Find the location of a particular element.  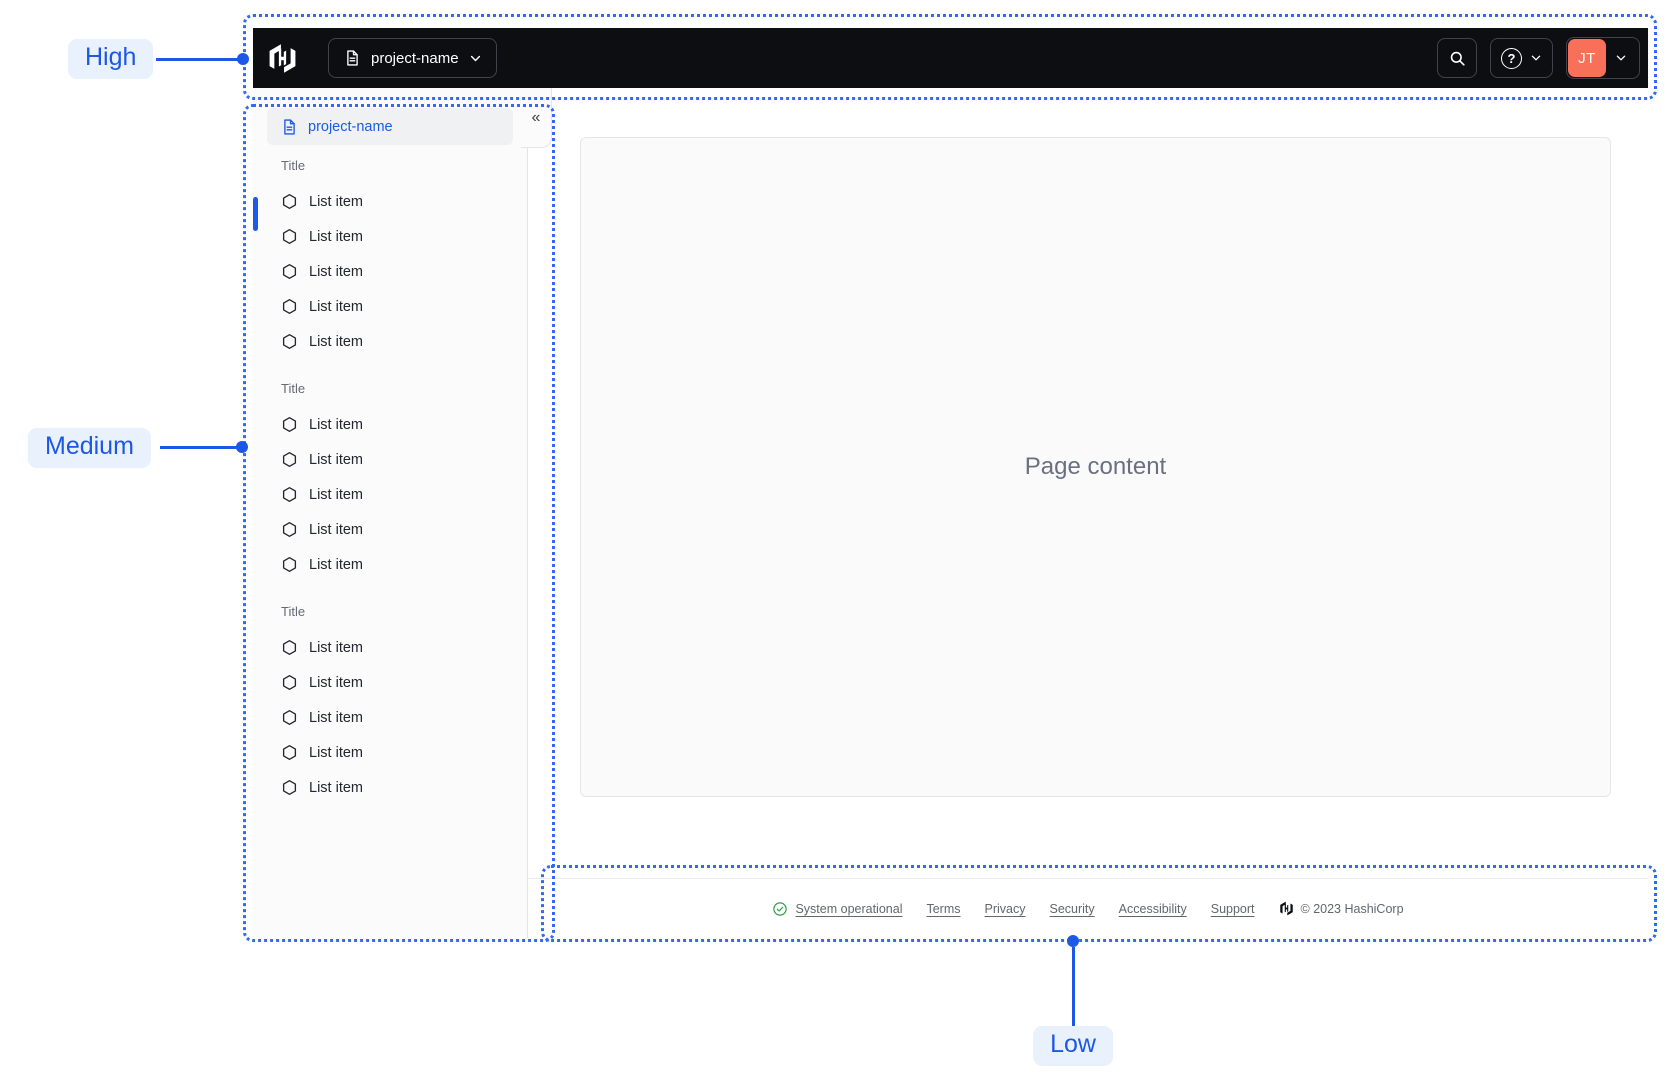

navbar-right-group: ? JT is located at coordinates (1538, 58).